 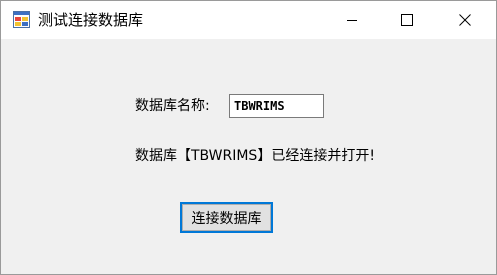 I want to click on maximize-button, so click(x=407, y=20).